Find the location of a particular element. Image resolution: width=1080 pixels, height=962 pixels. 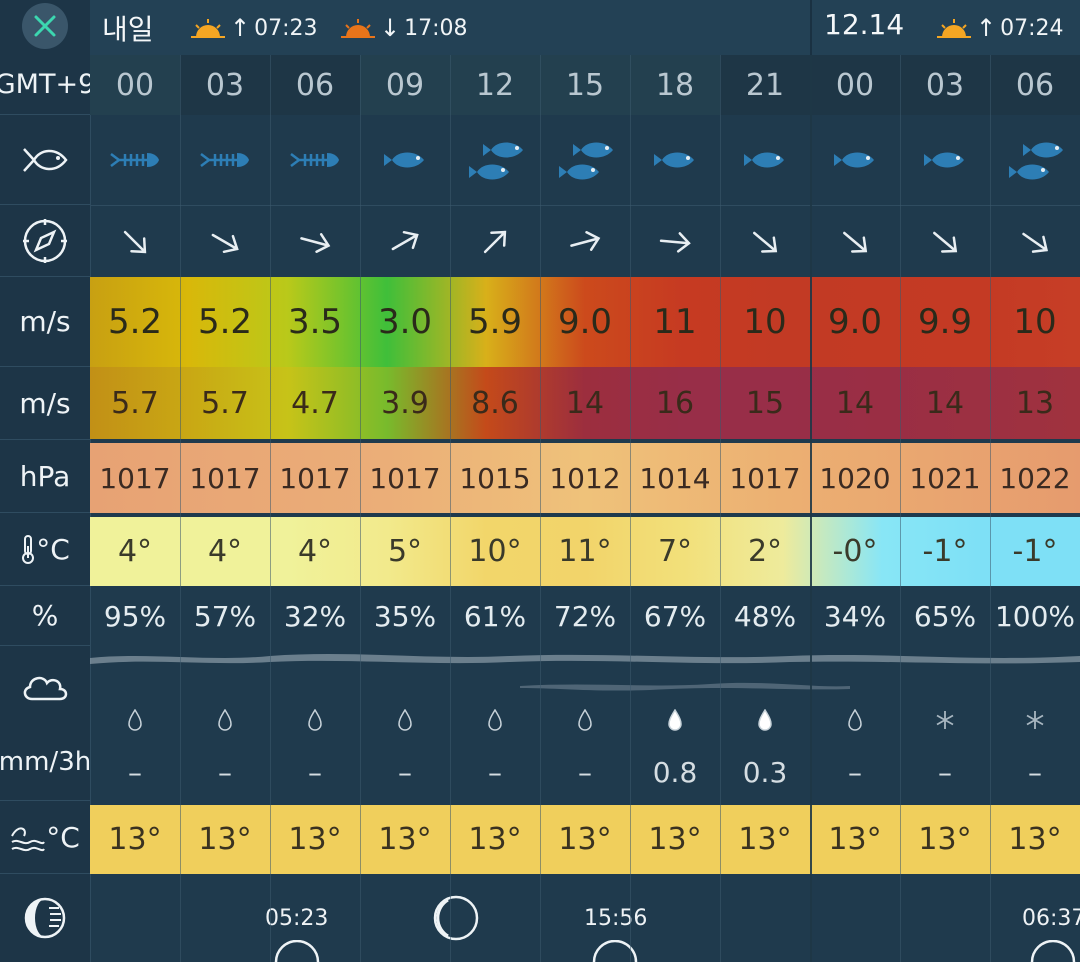

next-date: 12.14 is located at coordinates (864, 24).